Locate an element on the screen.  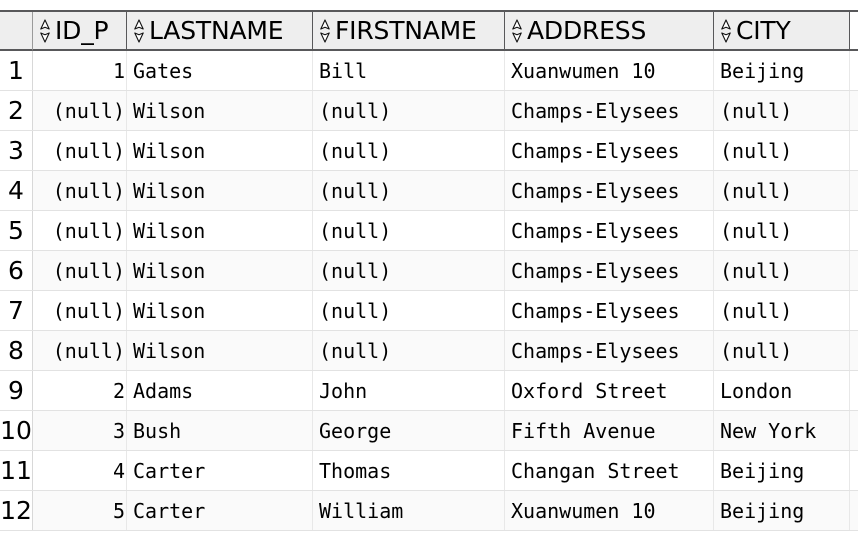
table-row: 1 1 Gates Bill Xuanwumen 10 Beijing is located at coordinates (429, 71).